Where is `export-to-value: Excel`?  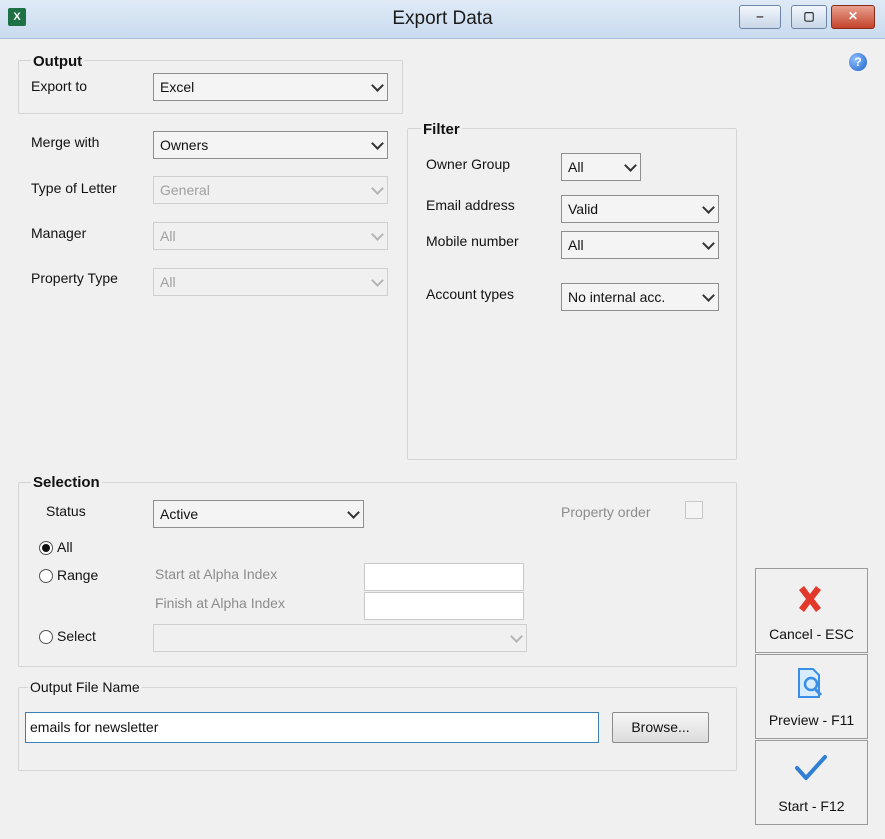
export-to-value: Excel is located at coordinates (177, 87).